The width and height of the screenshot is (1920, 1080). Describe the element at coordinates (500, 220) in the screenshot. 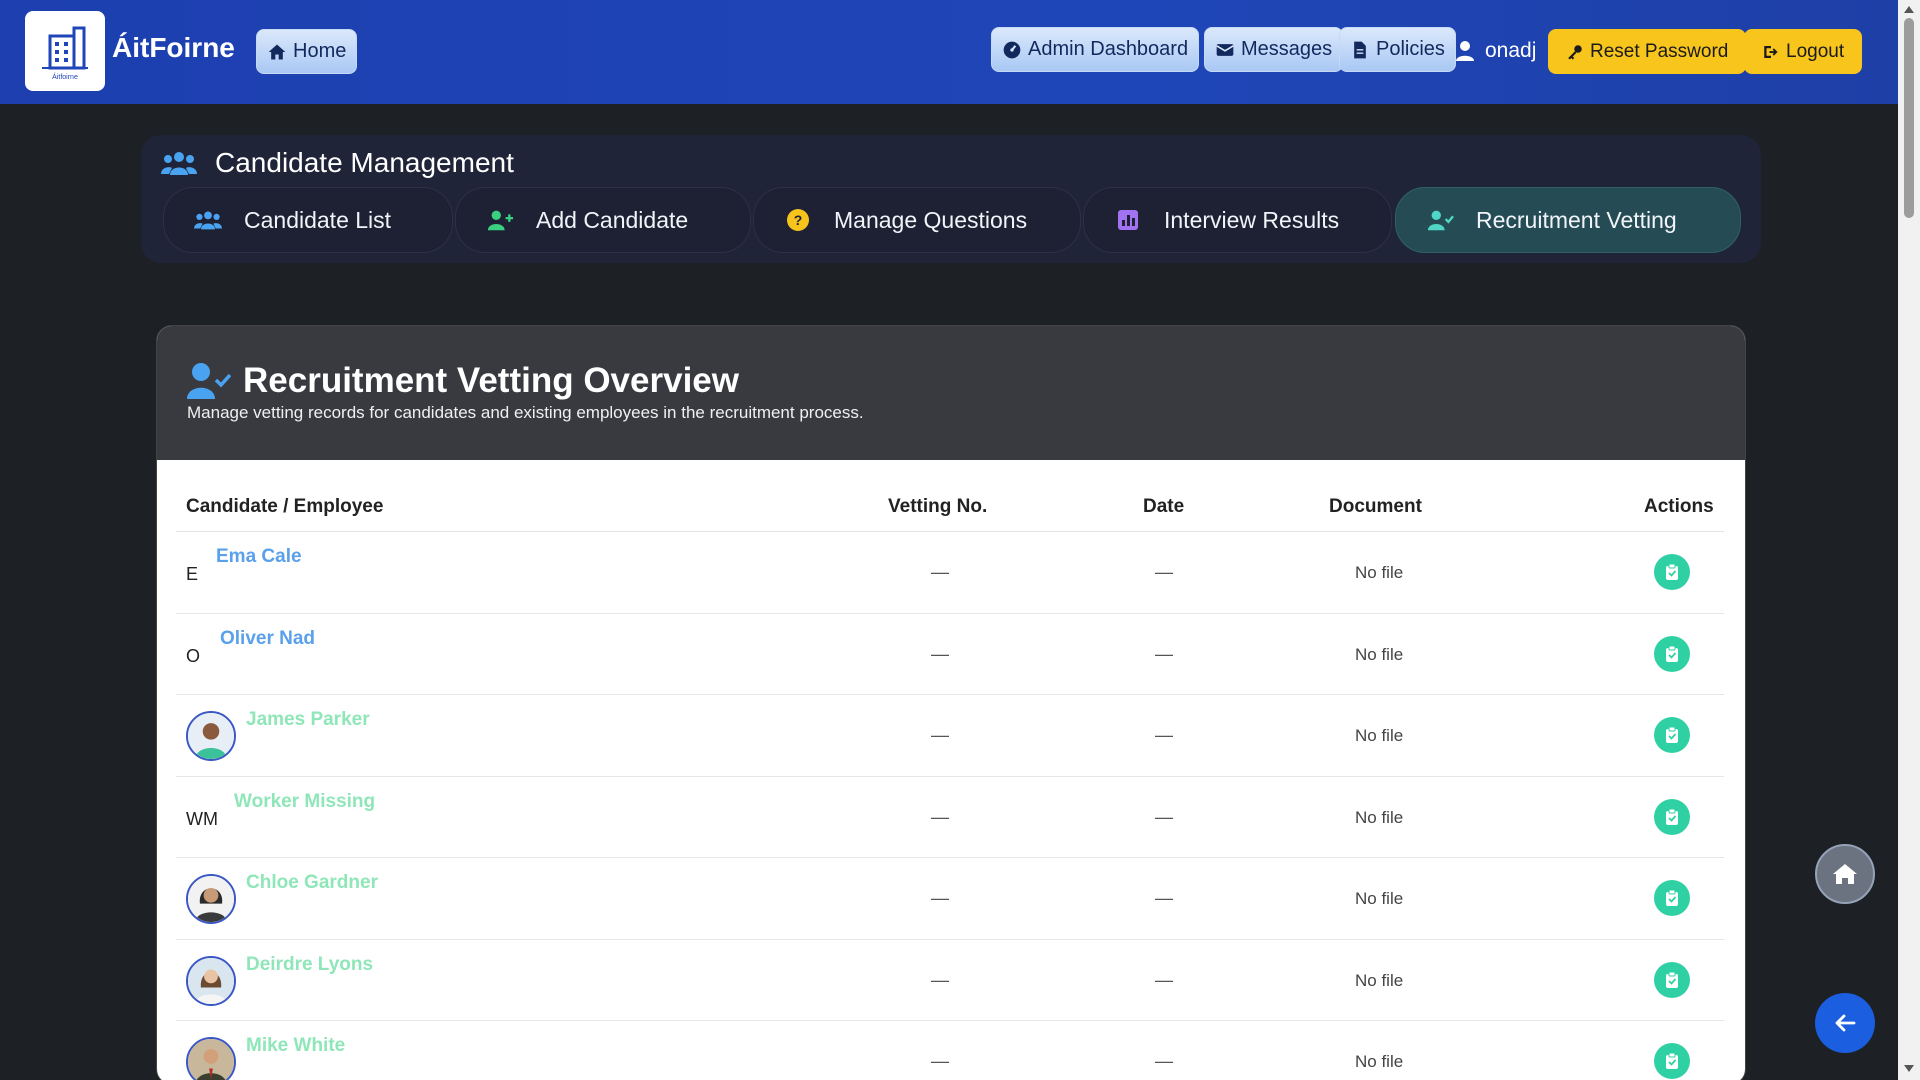

I see `user-plus-icon` at that location.